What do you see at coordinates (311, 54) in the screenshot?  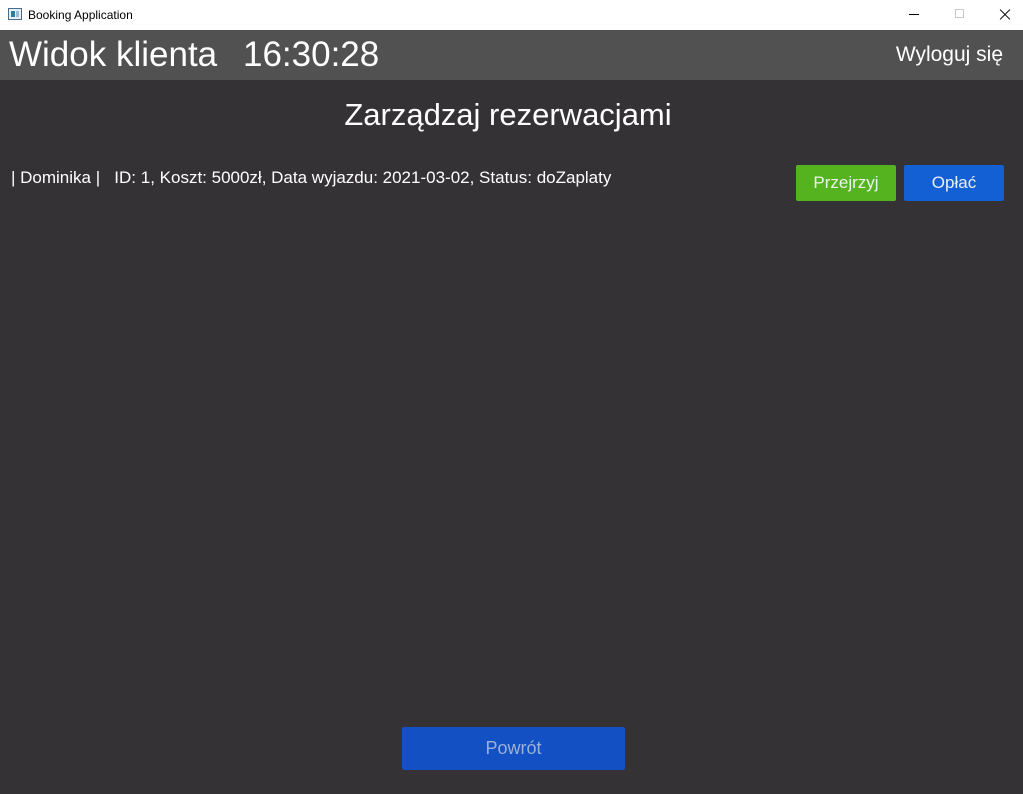 I see `clock: 16:30:28` at bounding box center [311, 54].